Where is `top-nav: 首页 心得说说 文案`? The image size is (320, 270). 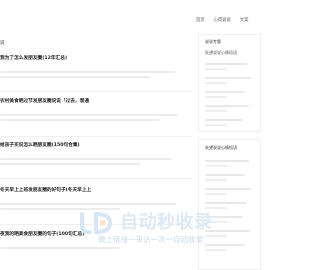 top-nav: 首页 心得说说 文案 is located at coordinates (222, 20).